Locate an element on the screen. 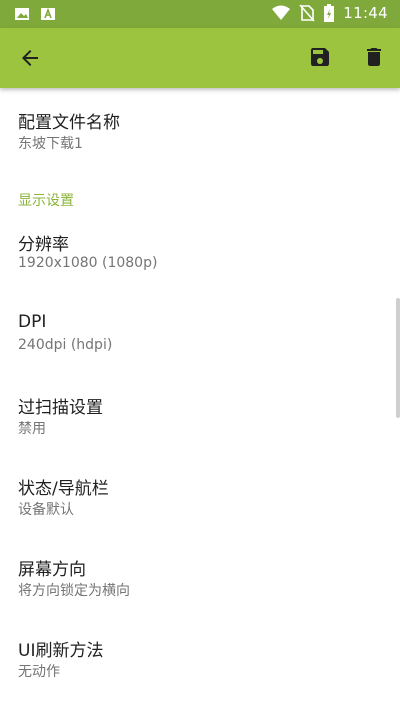  overscan-item: 过扫描设置 禁用 is located at coordinates (197, 413).